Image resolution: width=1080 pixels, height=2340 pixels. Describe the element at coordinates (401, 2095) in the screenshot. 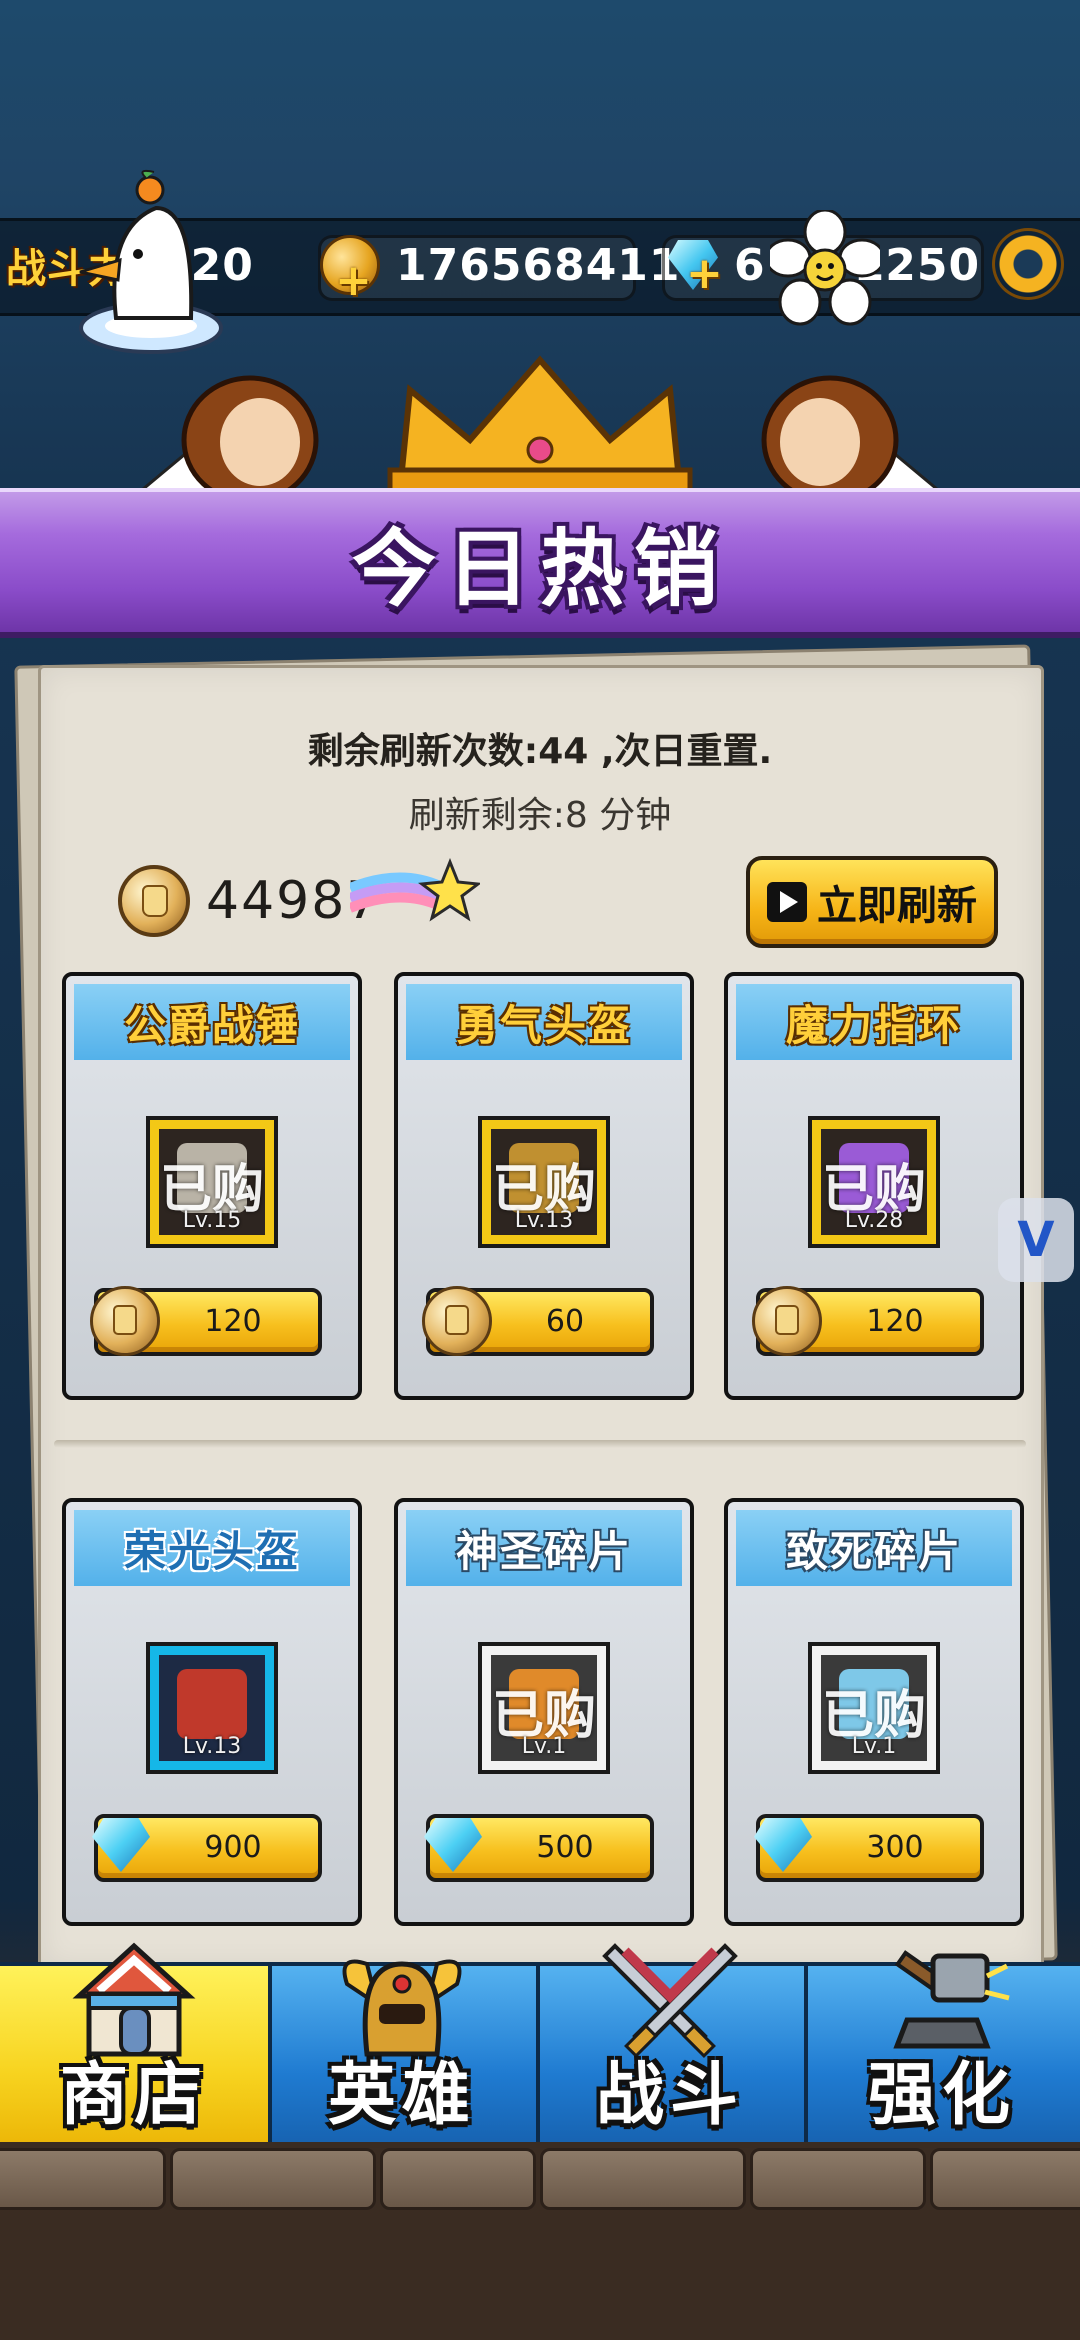

I see `nav-label-hero: 英雄` at that location.